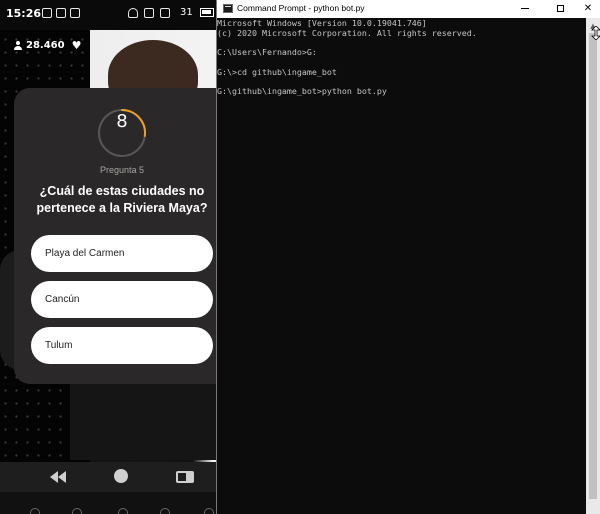 The width and height of the screenshot is (600, 514). Describe the element at coordinates (108, 15) in the screenshot. I see `phone-status-bar: 15:26 31` at that location.